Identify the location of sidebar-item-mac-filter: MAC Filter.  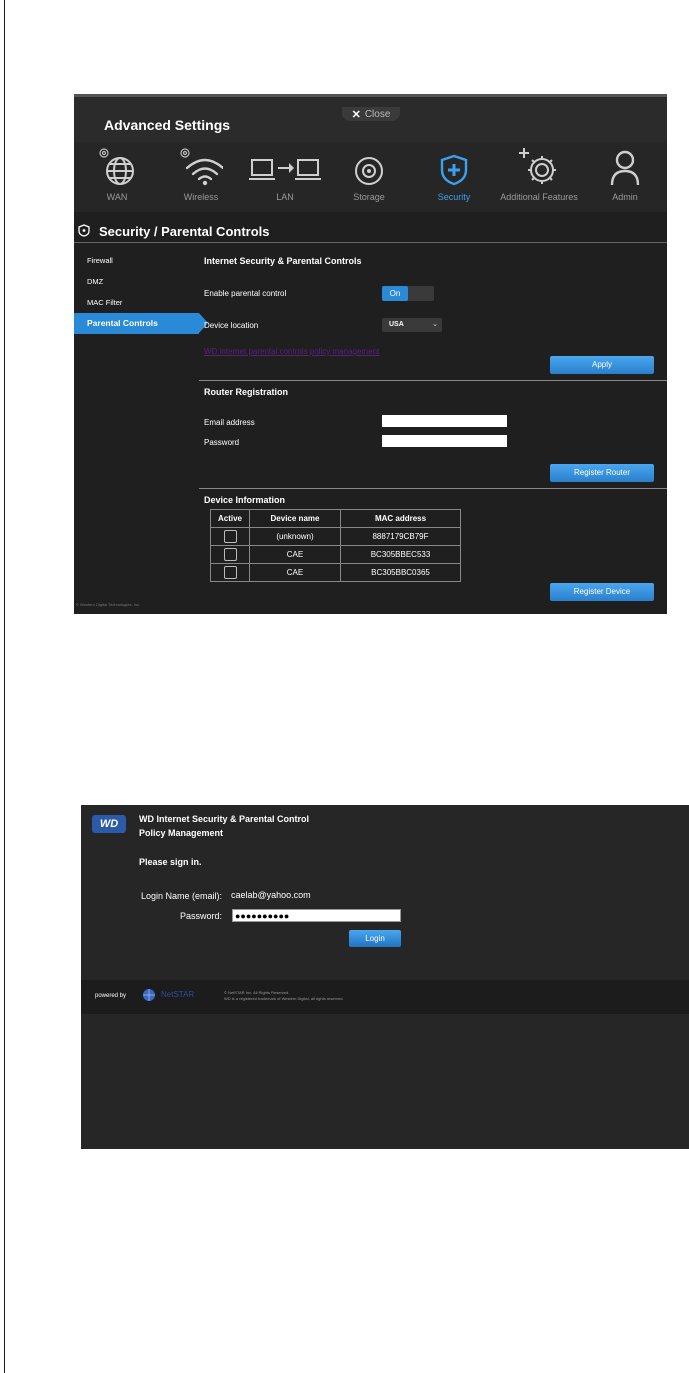
(136, 302).